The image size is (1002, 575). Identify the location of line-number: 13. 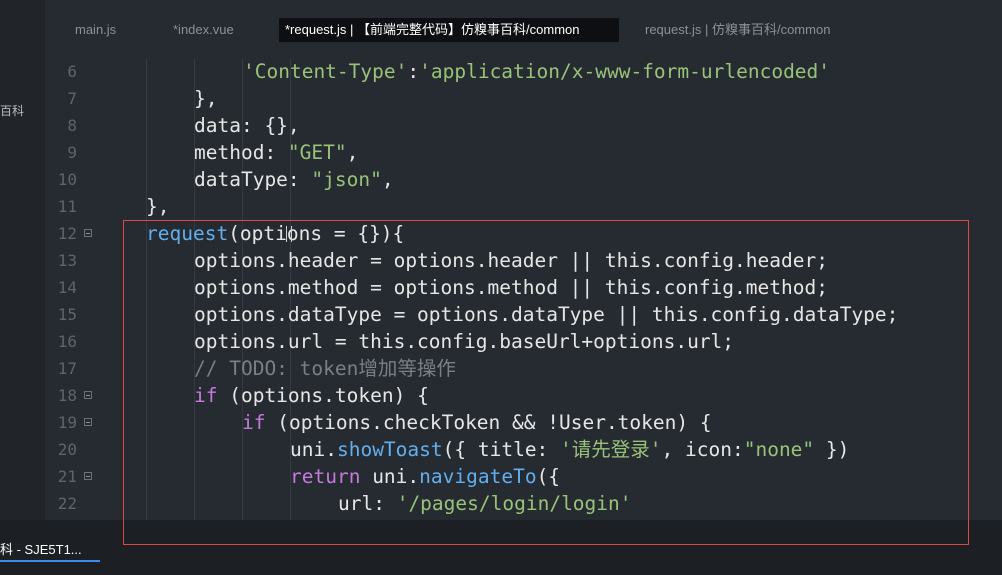
(67, 260).